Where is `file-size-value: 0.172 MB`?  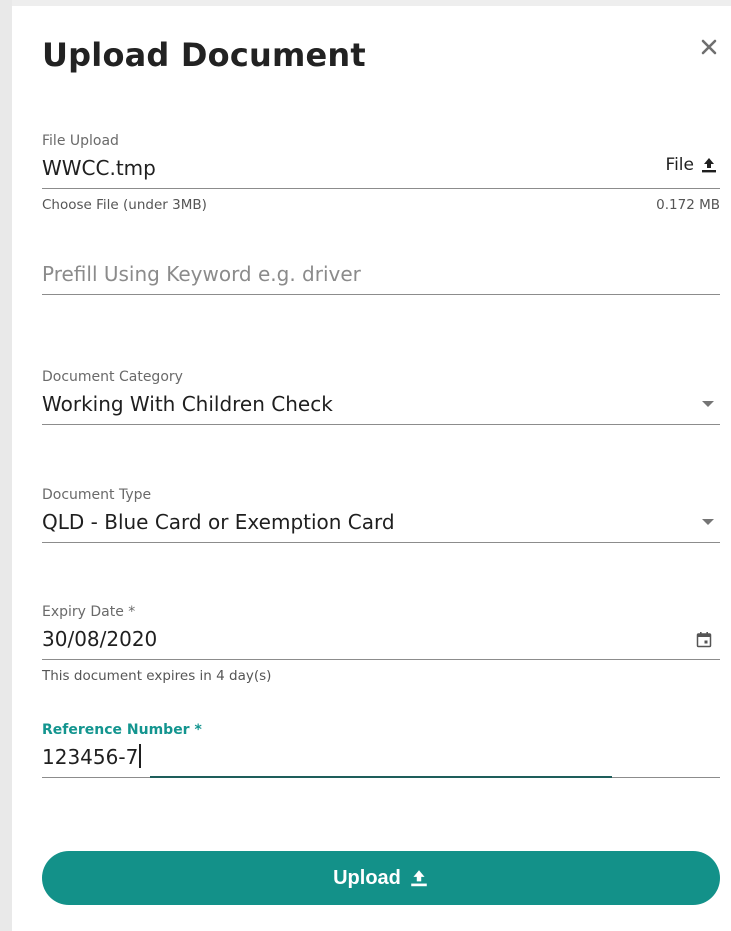
file-size-value: 0.172 MB is located at coordinates (688, 205).